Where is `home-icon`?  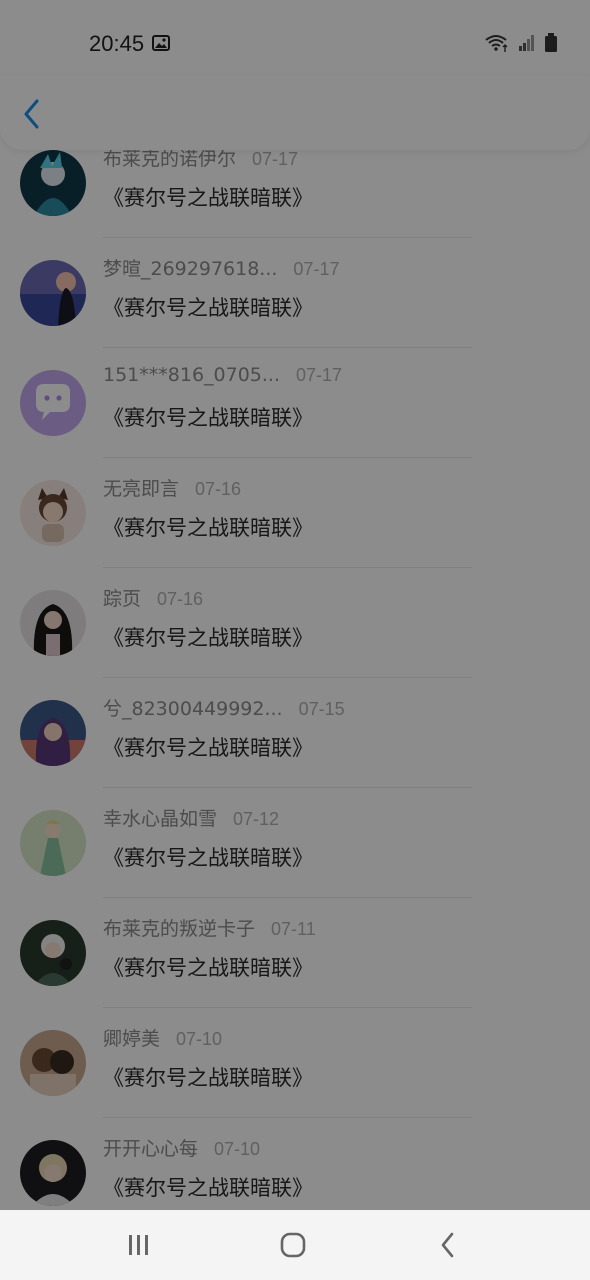 home-icon is located at coordinates (293, 1245).